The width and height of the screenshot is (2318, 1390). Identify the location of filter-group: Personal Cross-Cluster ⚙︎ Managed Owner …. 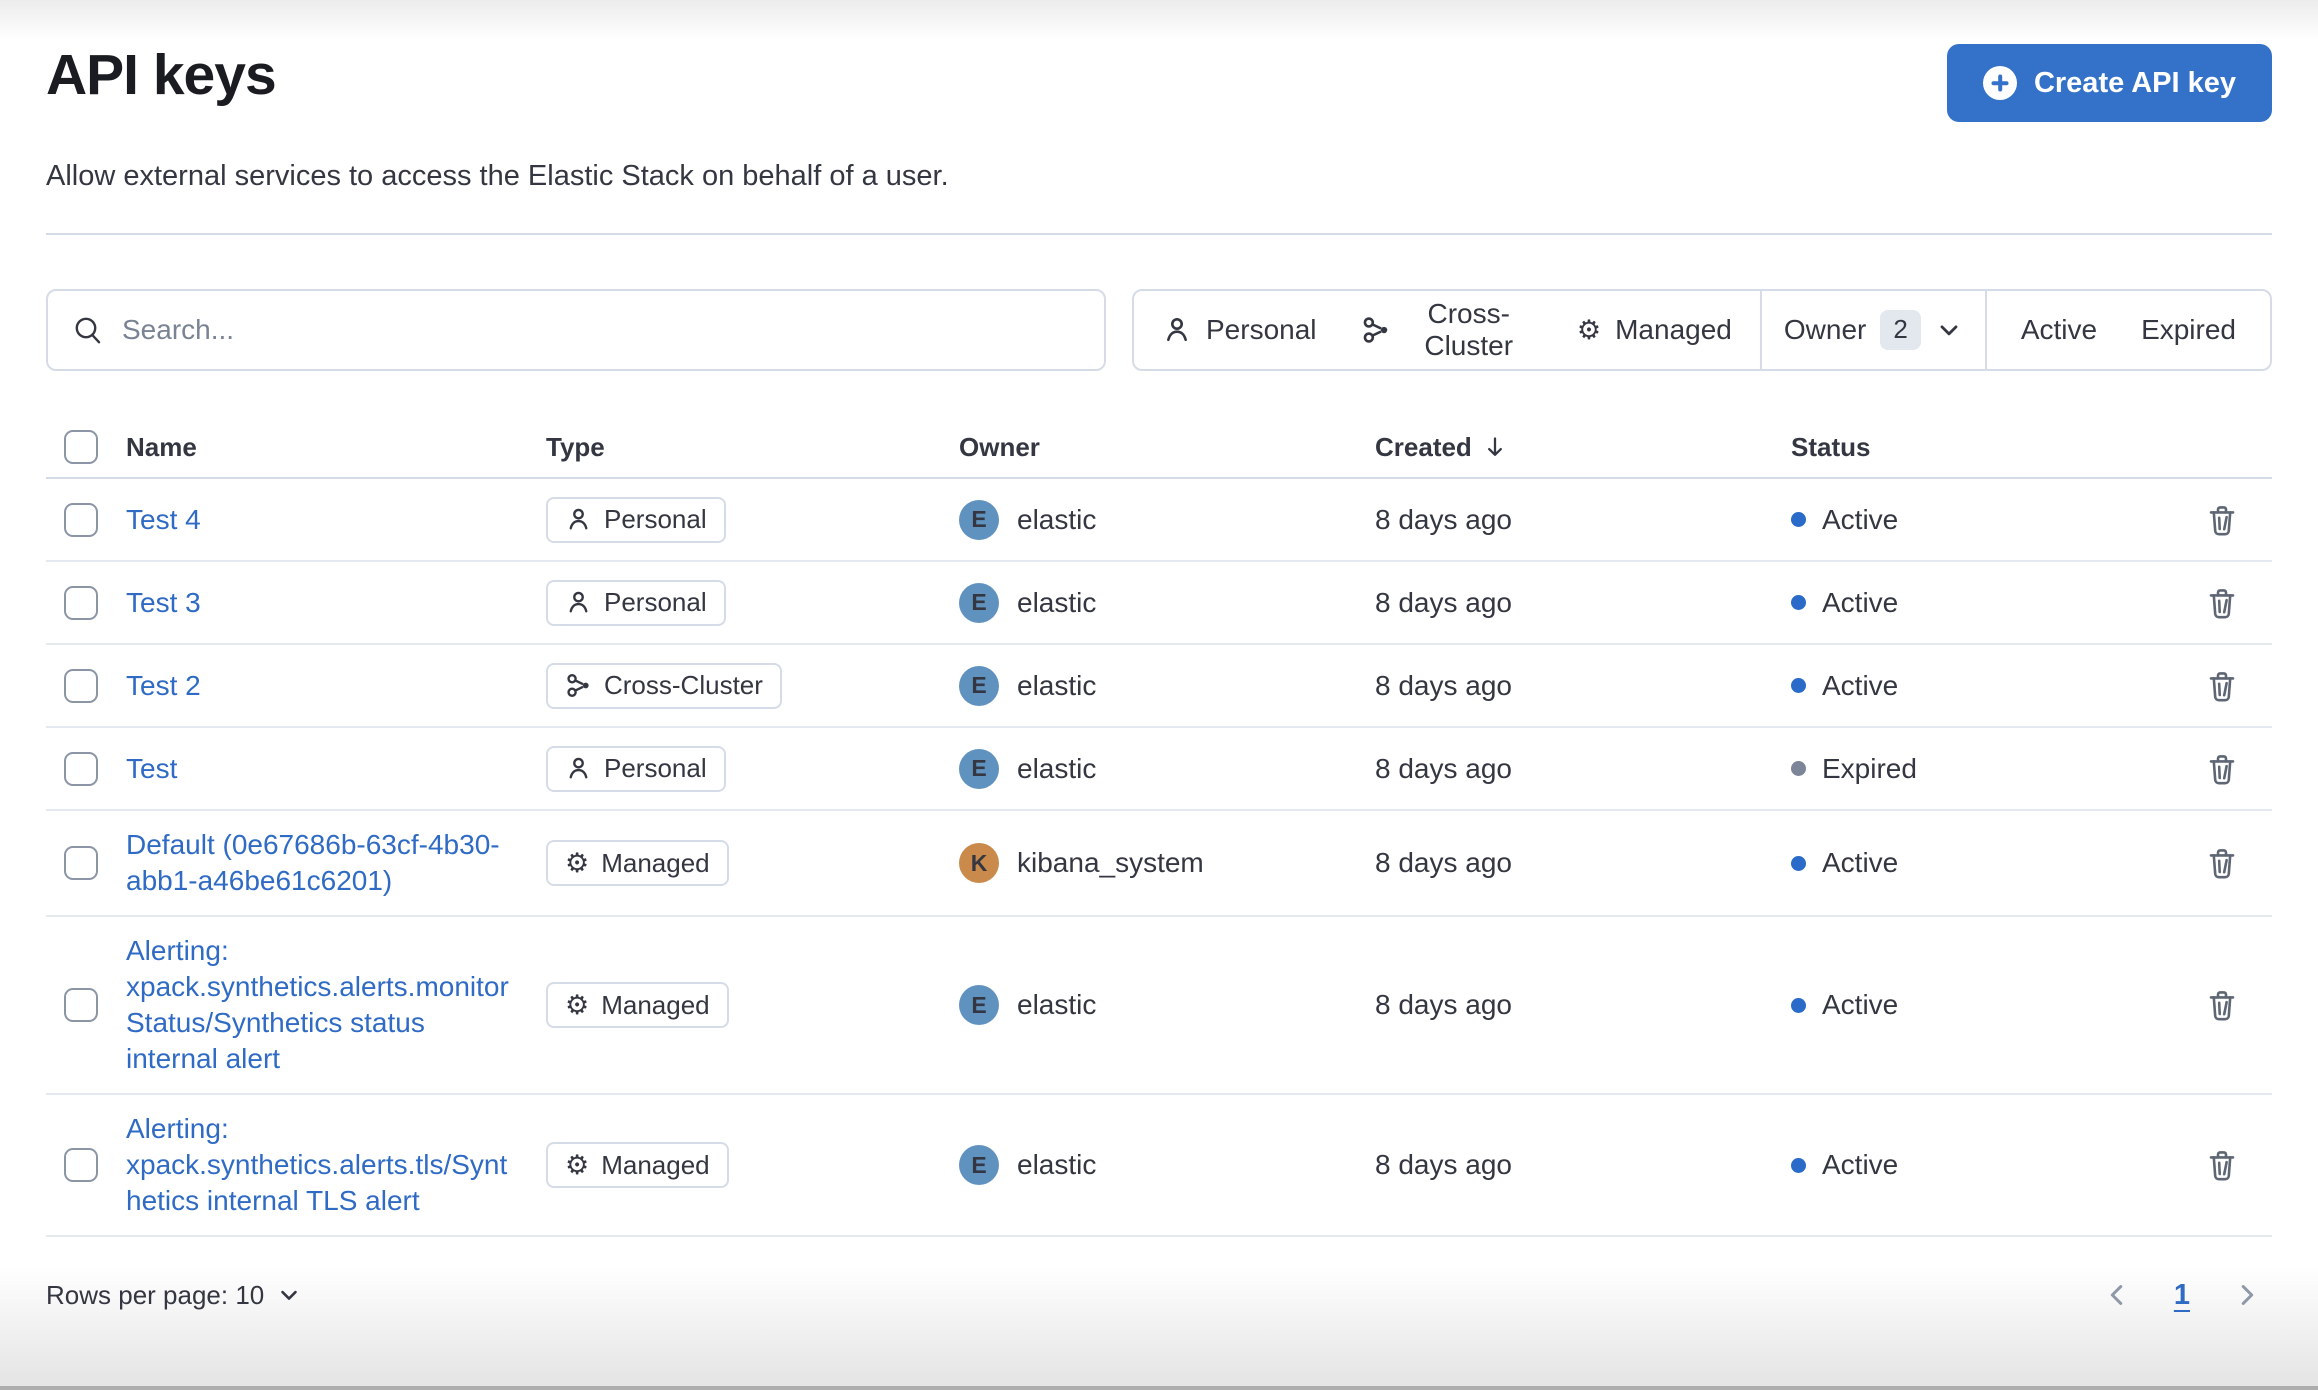
(1702, 330).